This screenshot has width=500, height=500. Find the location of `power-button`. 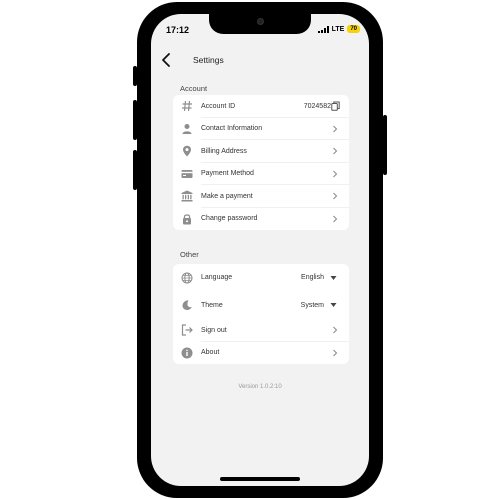

power-button is located at coordinates (385, 145).